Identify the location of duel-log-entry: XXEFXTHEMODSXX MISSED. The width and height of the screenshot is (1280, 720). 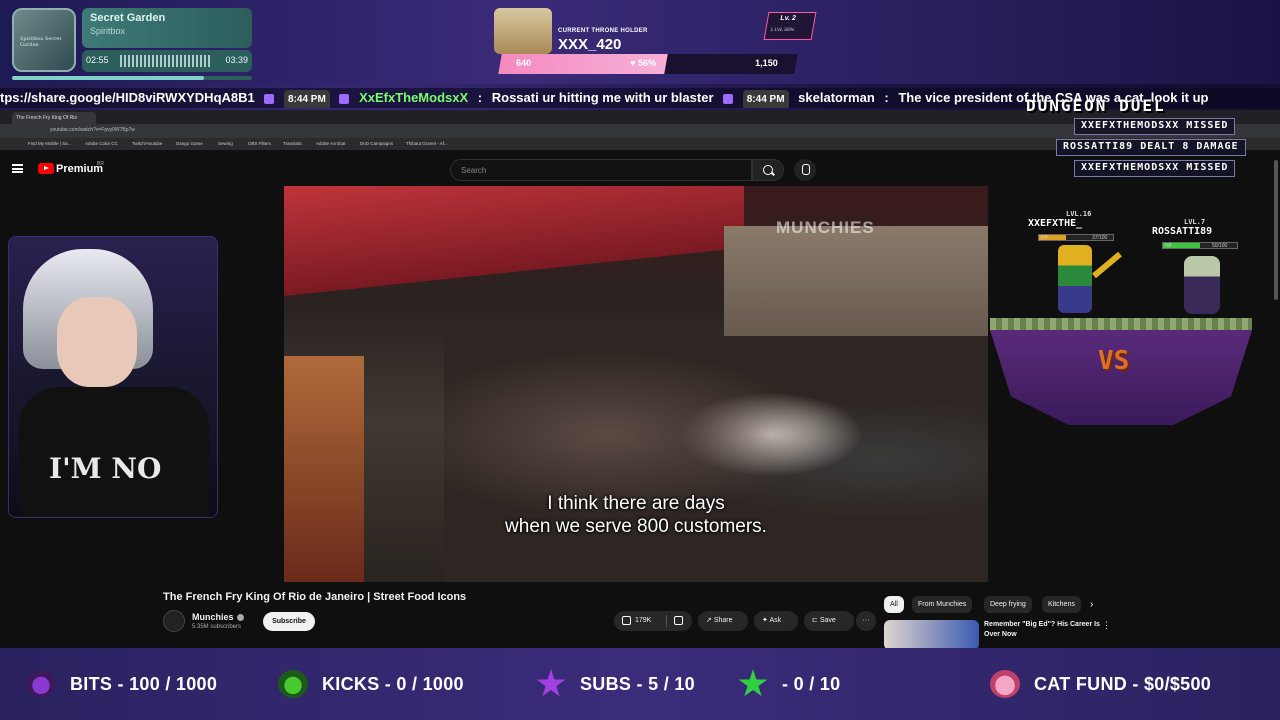
(1155, 168).